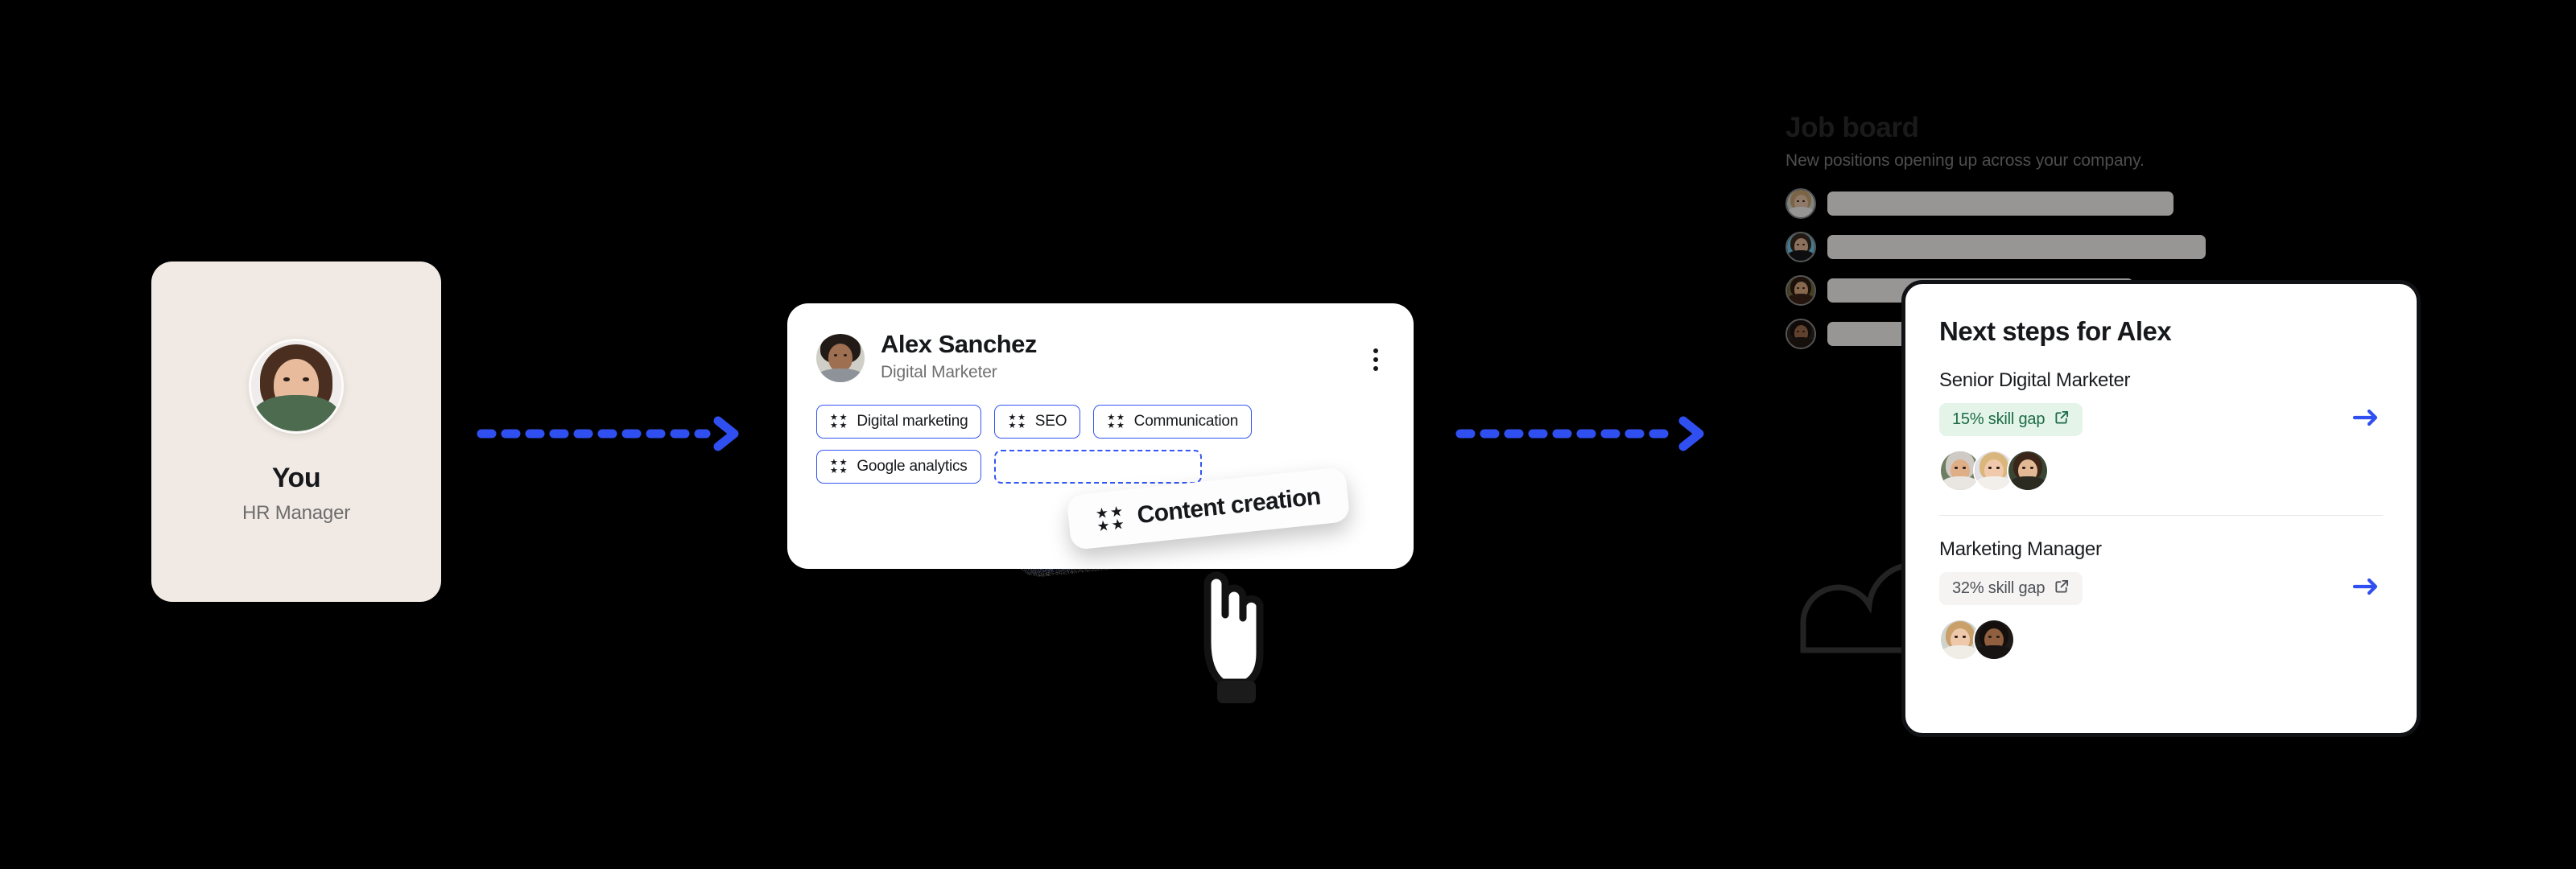 This screenshot has height=869, width=2576. I want to click on skill-chip: ★ ★ ★ ★ Communication, so click(1173, 422).